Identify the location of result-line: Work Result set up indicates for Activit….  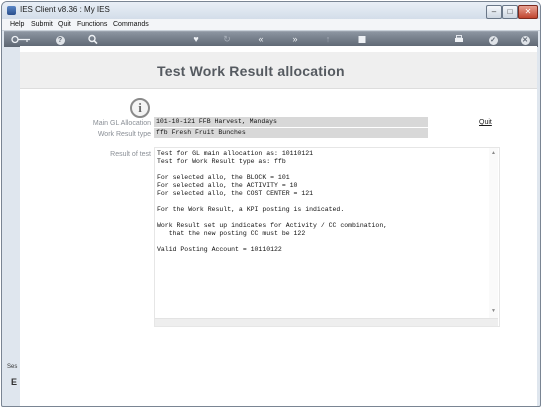
(272, 225).